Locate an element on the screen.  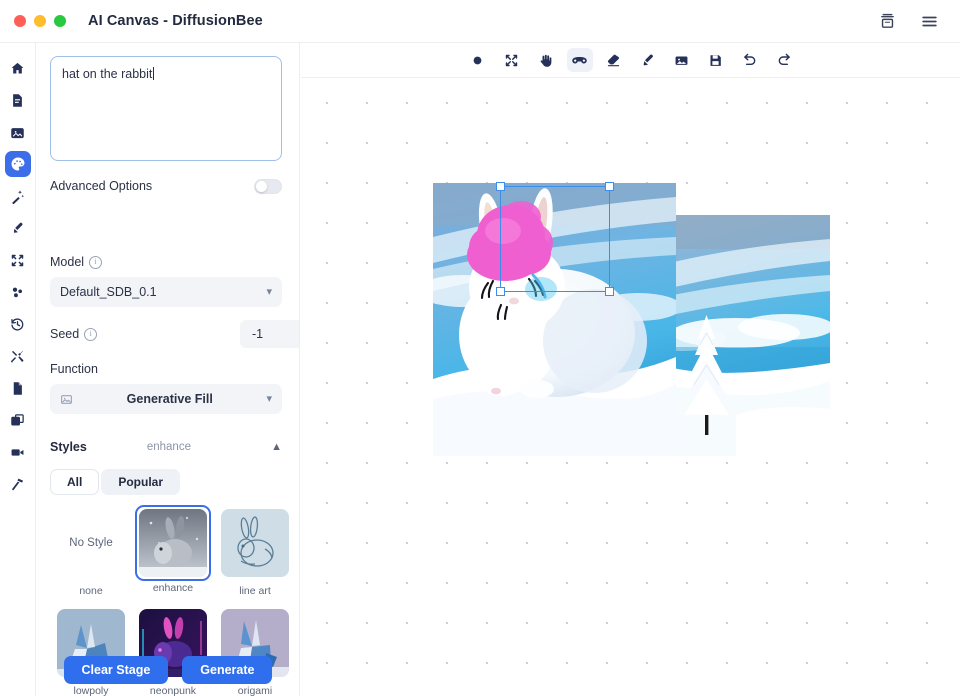
advanced-options-row: Advanced Options is located at coordinates (166, 186).